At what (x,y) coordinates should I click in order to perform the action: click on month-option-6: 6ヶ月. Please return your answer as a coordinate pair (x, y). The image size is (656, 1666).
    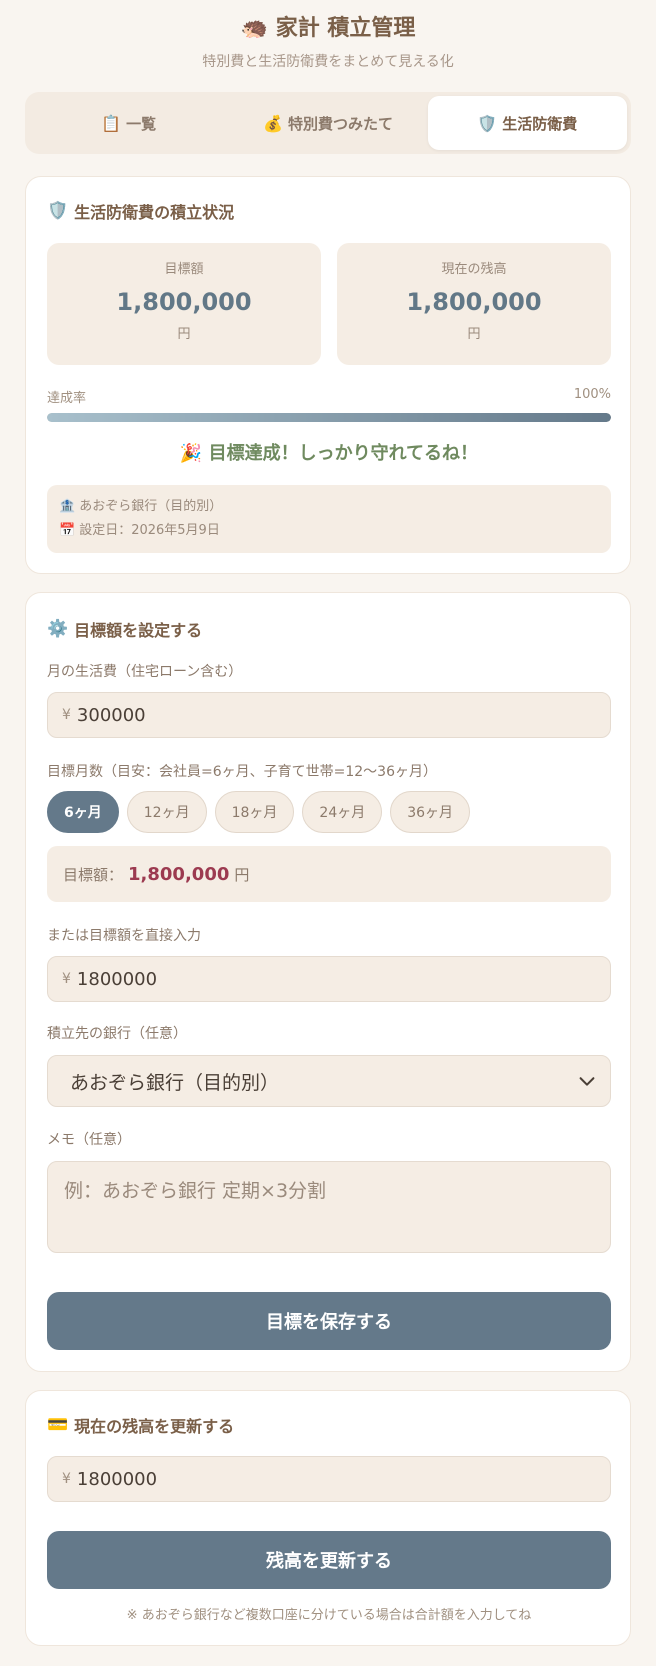
    Looking at the image, I should click on (83, 812).